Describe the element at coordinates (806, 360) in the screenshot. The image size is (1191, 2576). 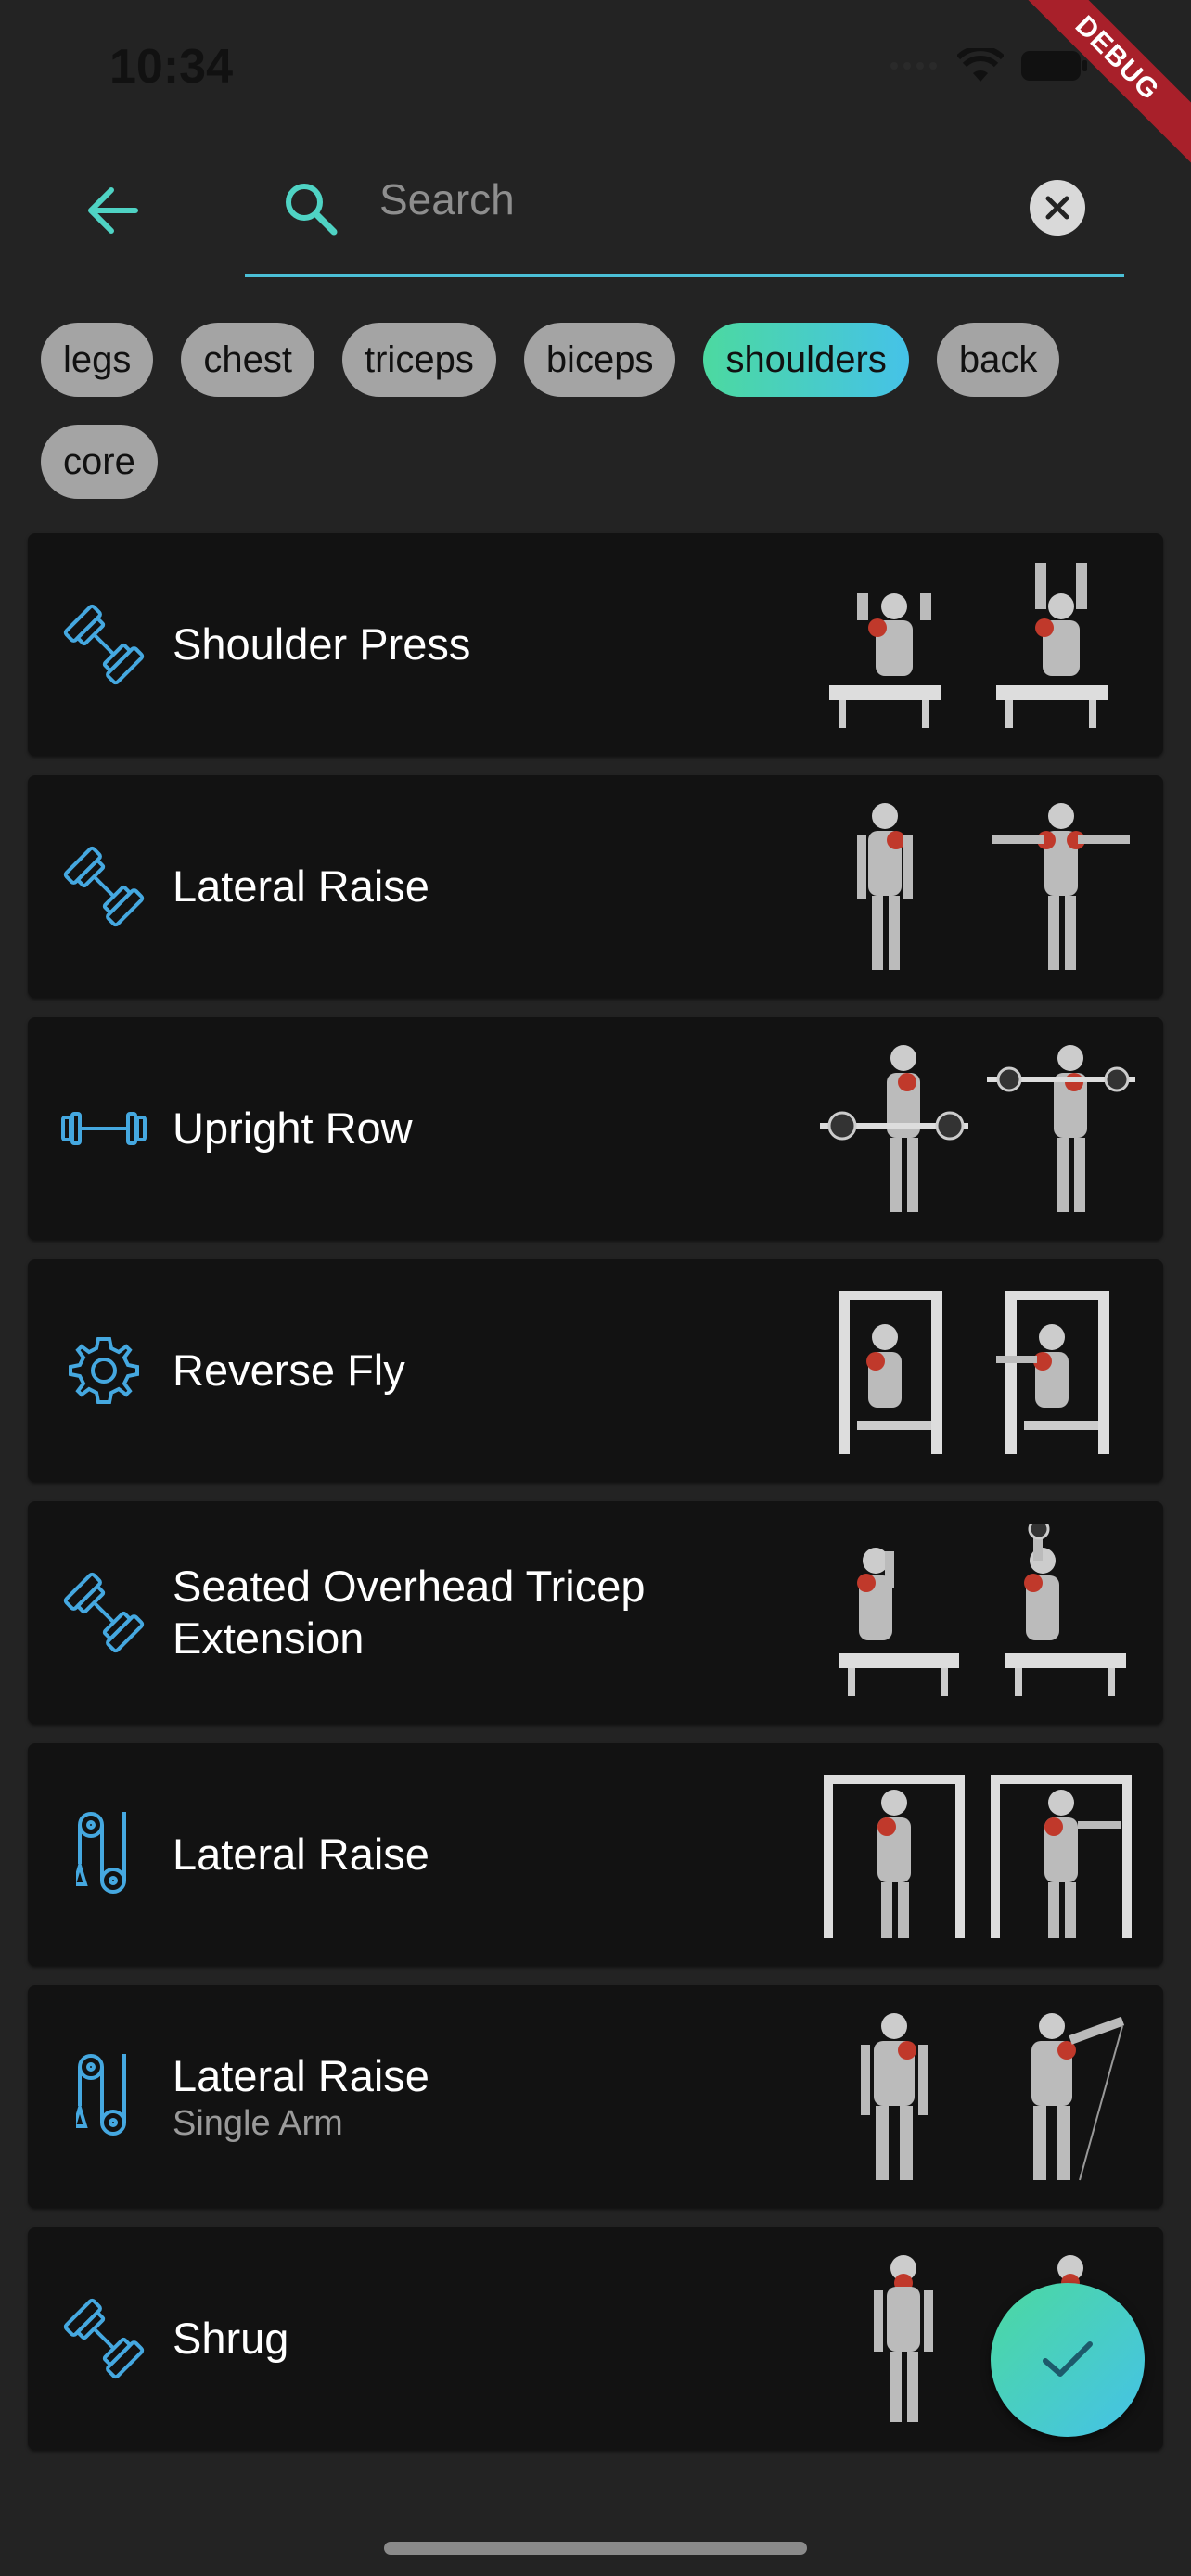
I see `filter-chip-shoulders: shoulders` at that location.